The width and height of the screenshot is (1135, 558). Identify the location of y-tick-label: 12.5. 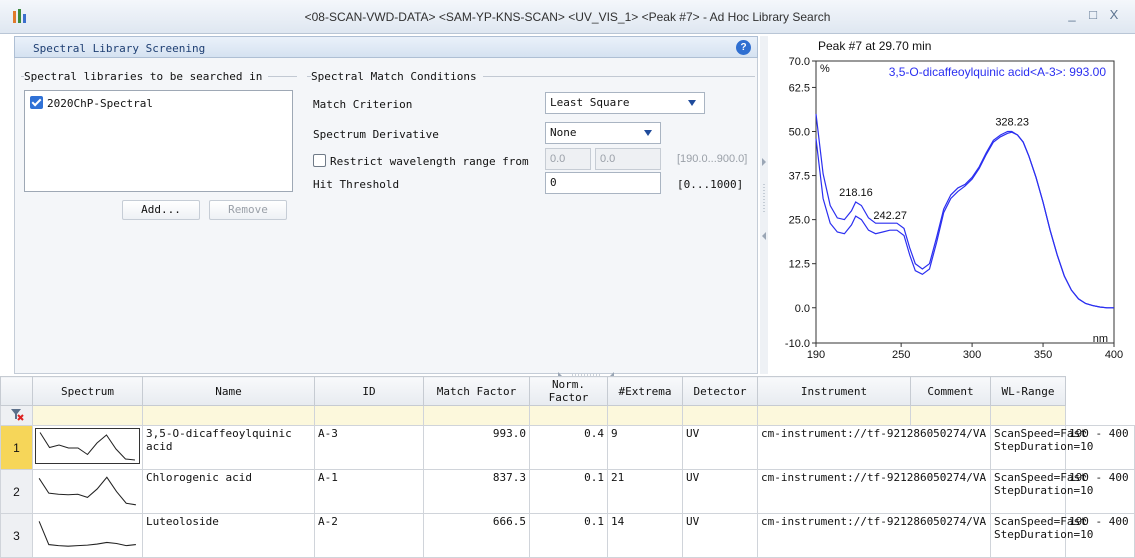
(799, 265).